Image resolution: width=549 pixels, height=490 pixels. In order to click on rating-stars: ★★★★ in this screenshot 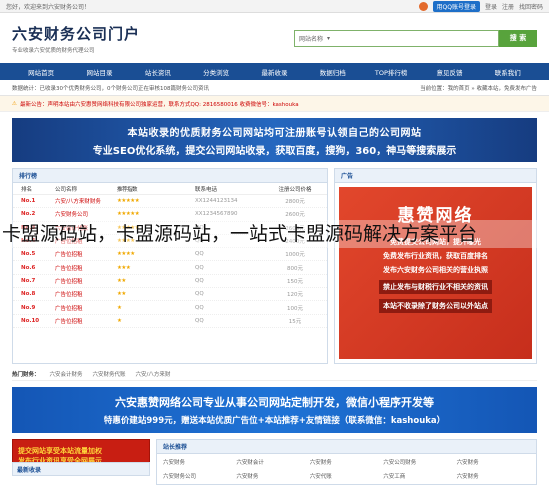, I will do `click(126, 254)`.